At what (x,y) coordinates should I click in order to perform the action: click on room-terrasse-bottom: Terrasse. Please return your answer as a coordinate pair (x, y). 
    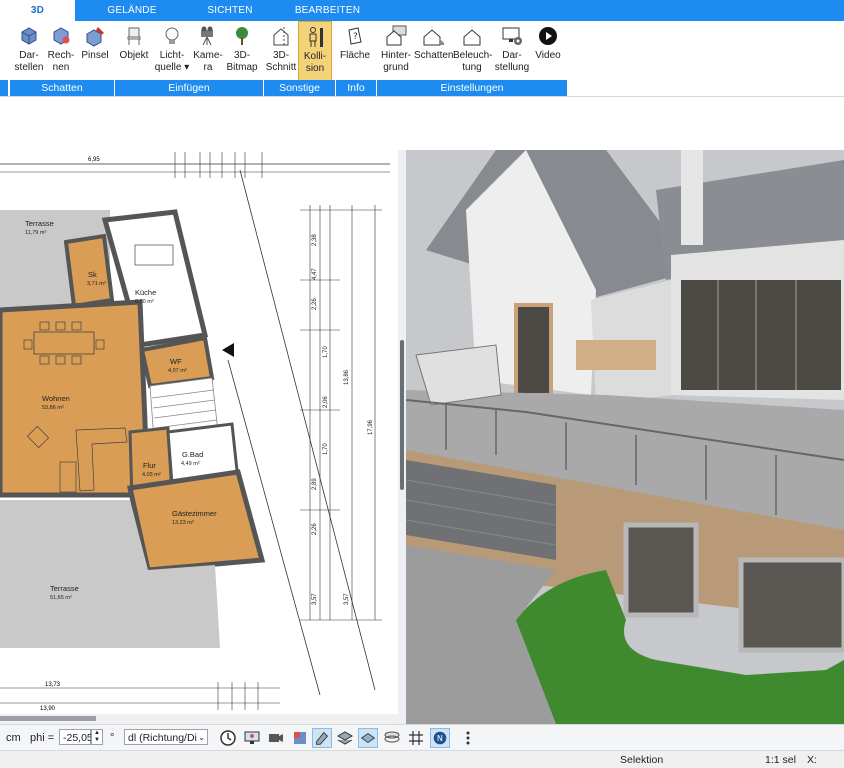
    Looking at the image, I should click on (64, 588).